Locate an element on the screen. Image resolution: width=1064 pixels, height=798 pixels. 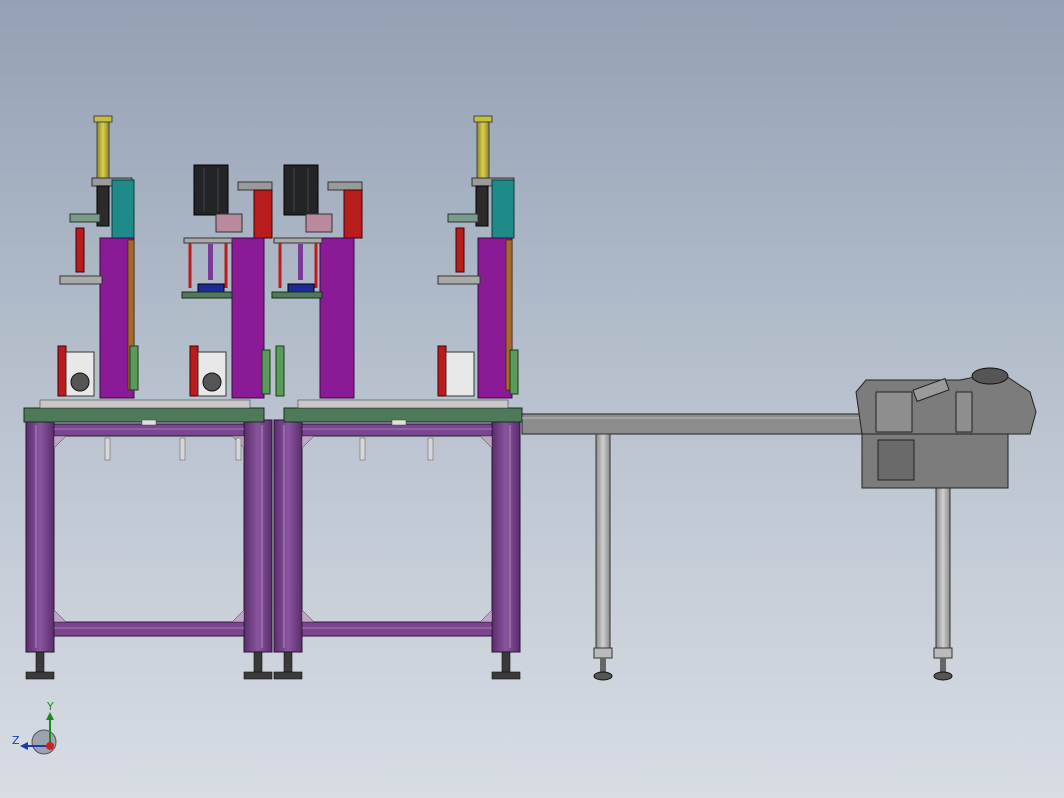
table-top-plates is located at coordinates (273, 412).